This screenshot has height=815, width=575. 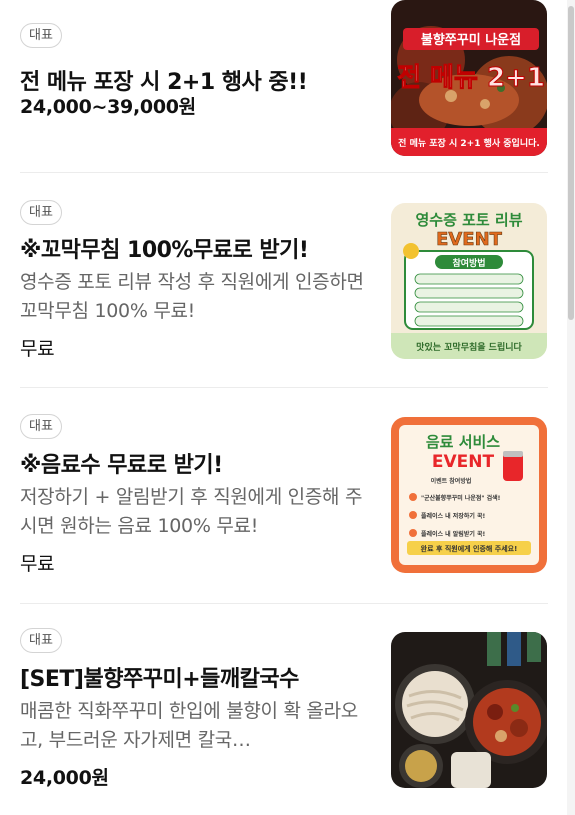 I want to click on menu-thumbnail, so click(x=469, y=710).